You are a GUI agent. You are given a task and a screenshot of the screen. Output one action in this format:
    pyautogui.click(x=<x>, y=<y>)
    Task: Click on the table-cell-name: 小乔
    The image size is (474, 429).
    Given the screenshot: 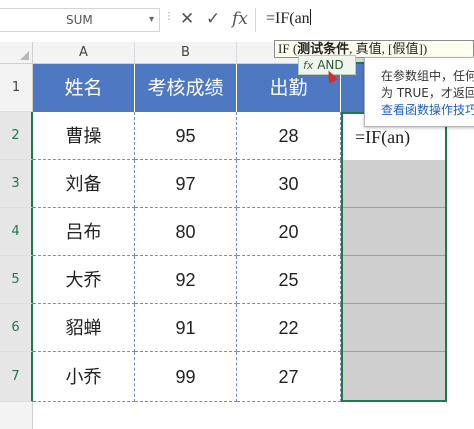 What is the action you would take?
    pyautogui.click(x=84, y=377)
    